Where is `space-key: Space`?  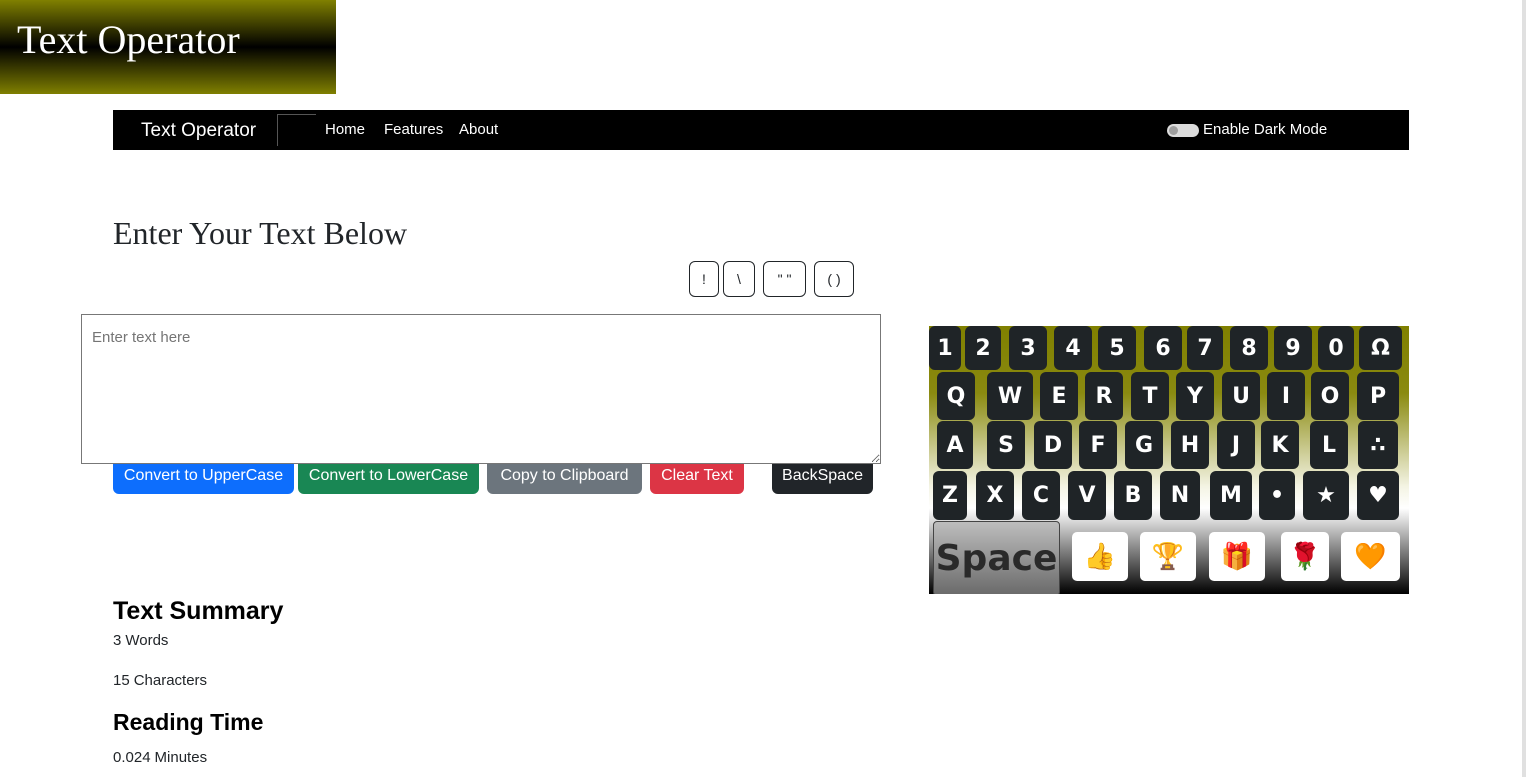 space-key: Space is located at coordinates (996, 557).